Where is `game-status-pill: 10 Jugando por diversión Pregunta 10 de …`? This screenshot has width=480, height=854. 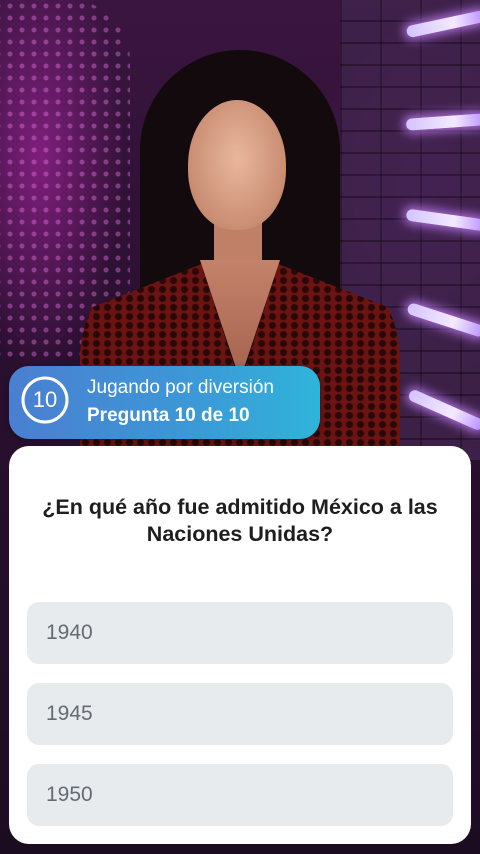
game-status-pill: 10 Jugando por diversión Pregunta 10 de … is located at coordinates (164, 402).